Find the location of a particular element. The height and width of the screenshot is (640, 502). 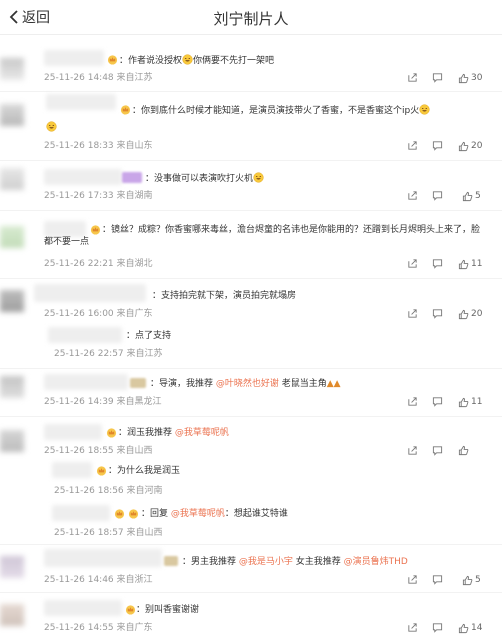

page-title: 刘宁制片人 is located at coordinates (251, 19).